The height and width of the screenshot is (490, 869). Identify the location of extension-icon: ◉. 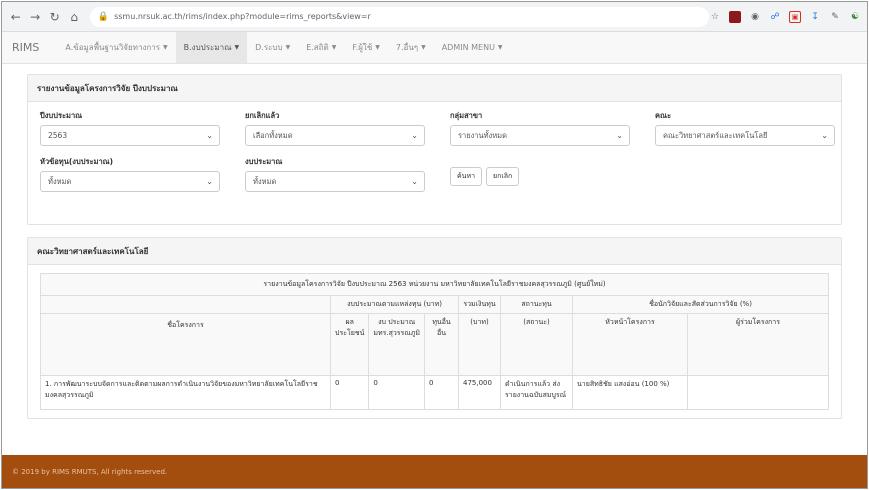
(755, 17).